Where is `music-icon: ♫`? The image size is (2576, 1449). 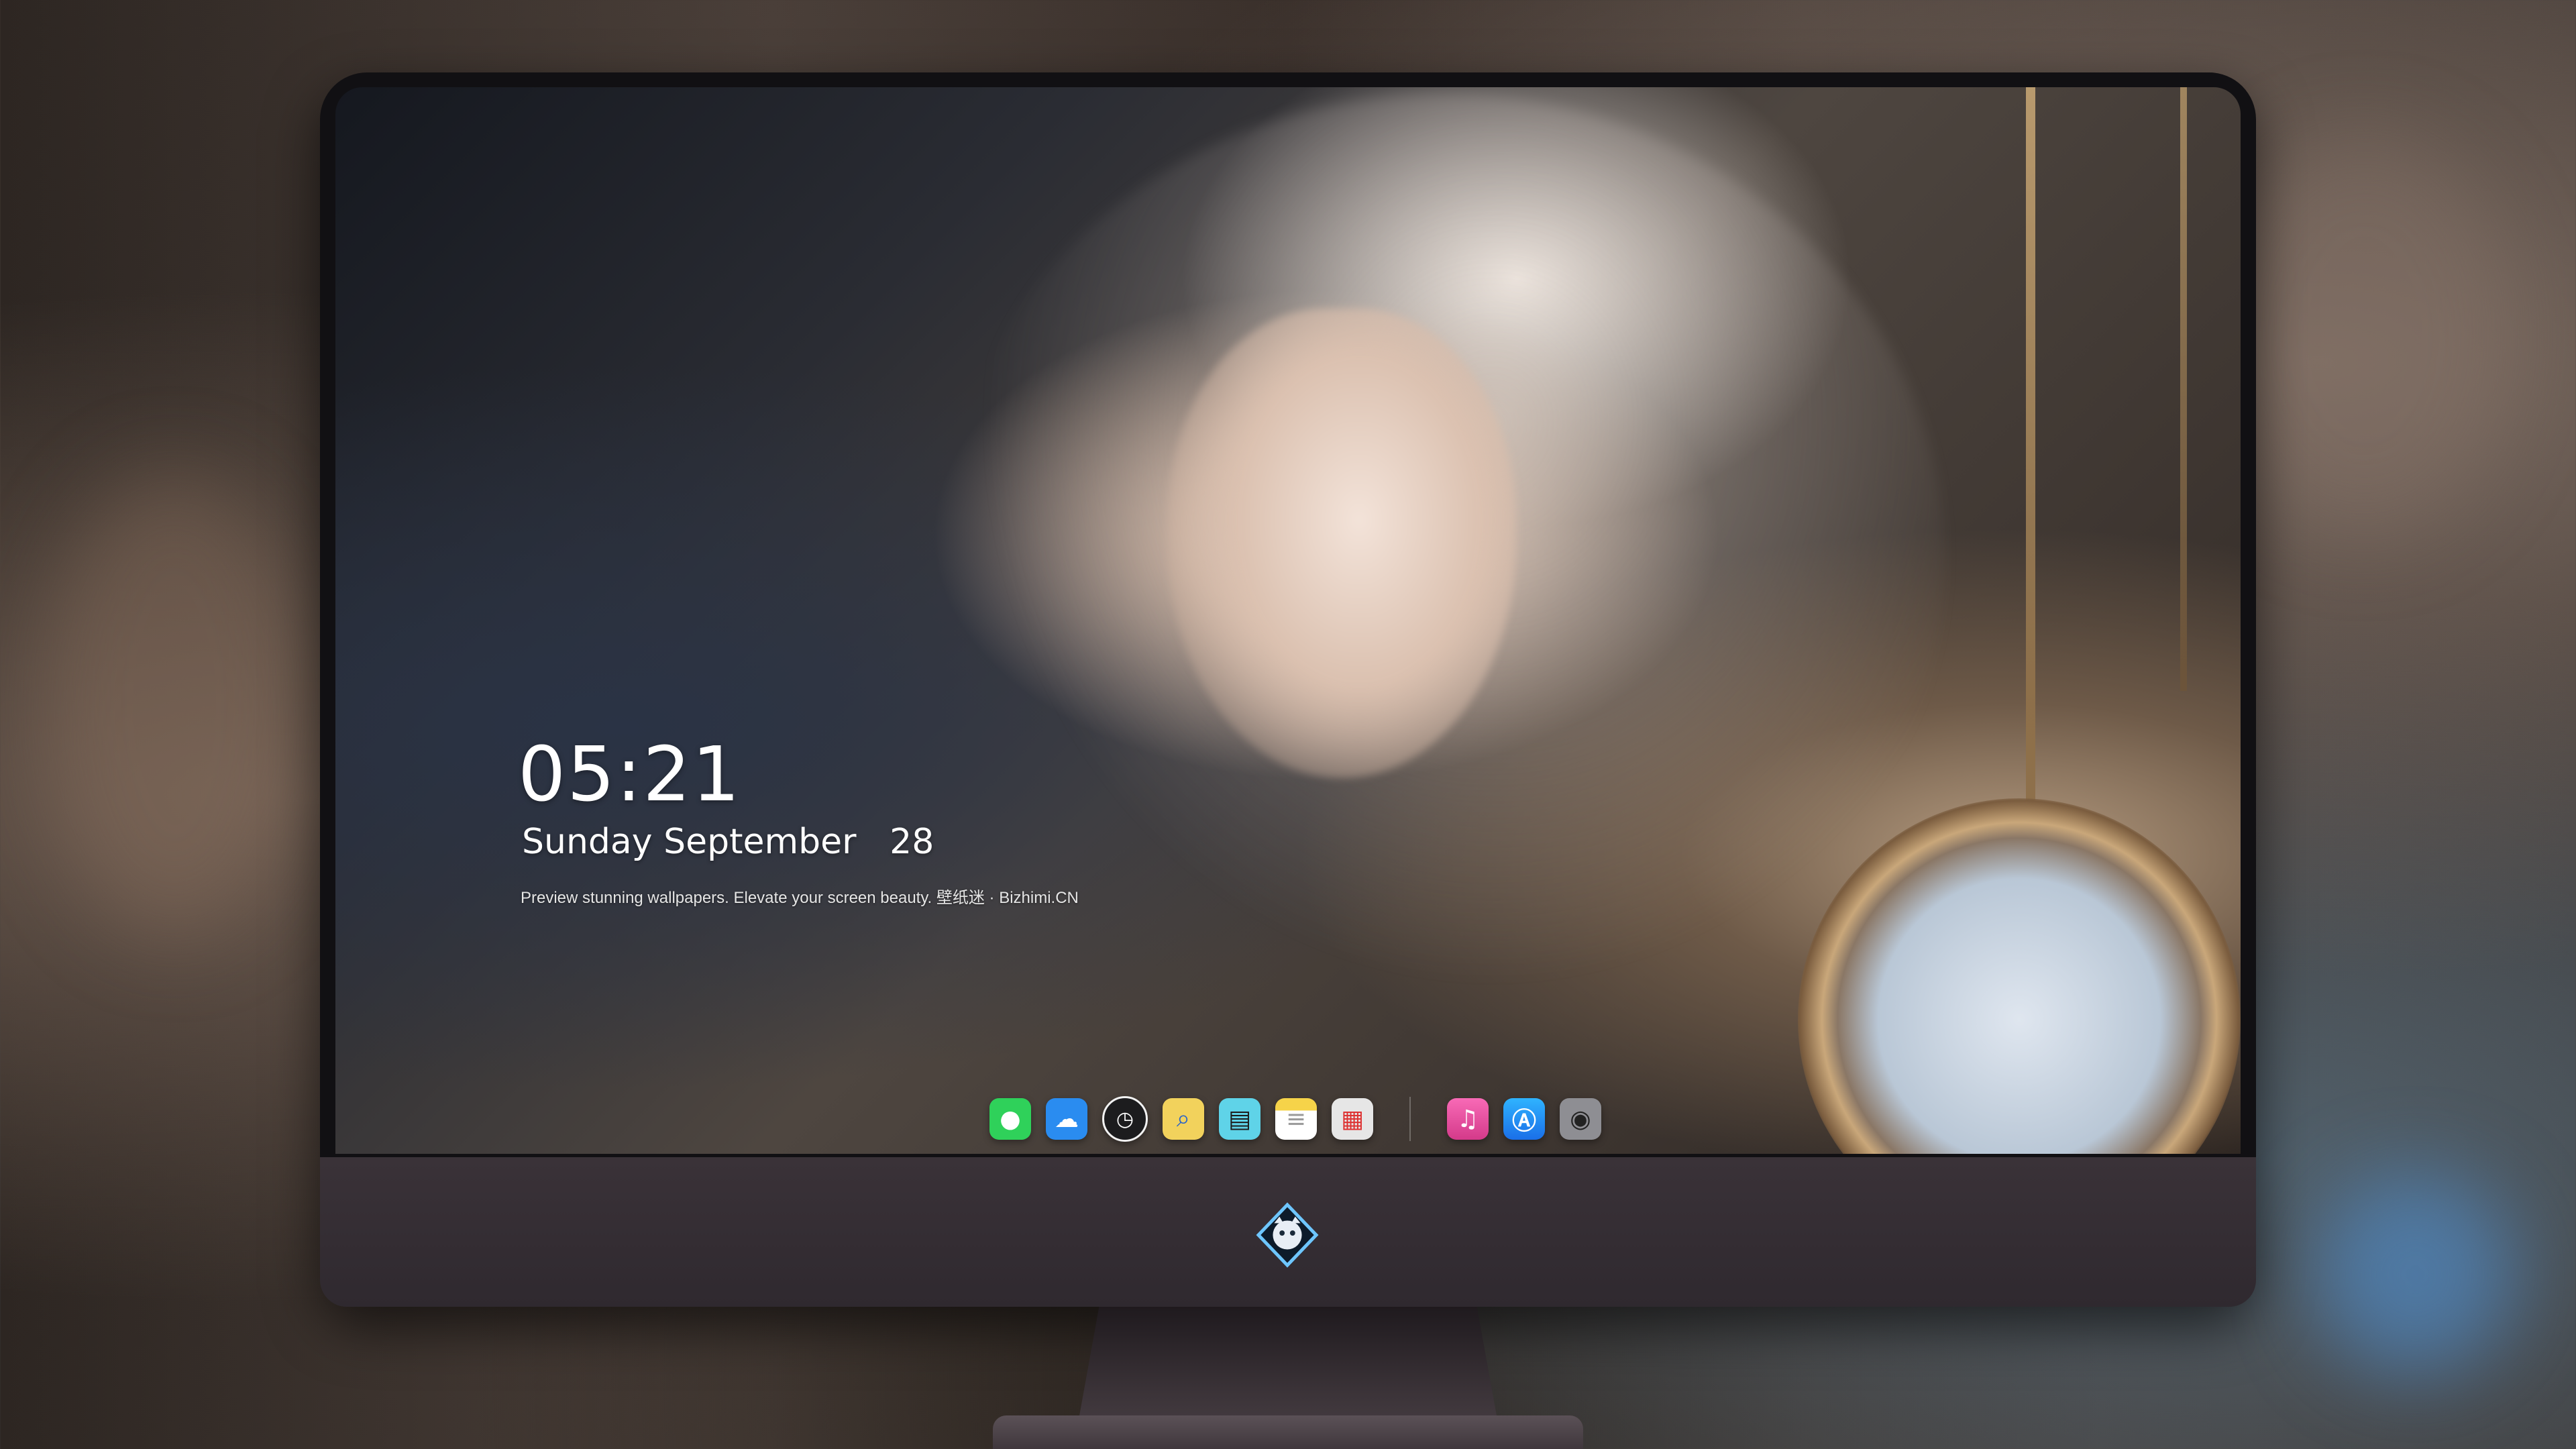 music-icon: ♫ is located at coordinates (1468, 1119).